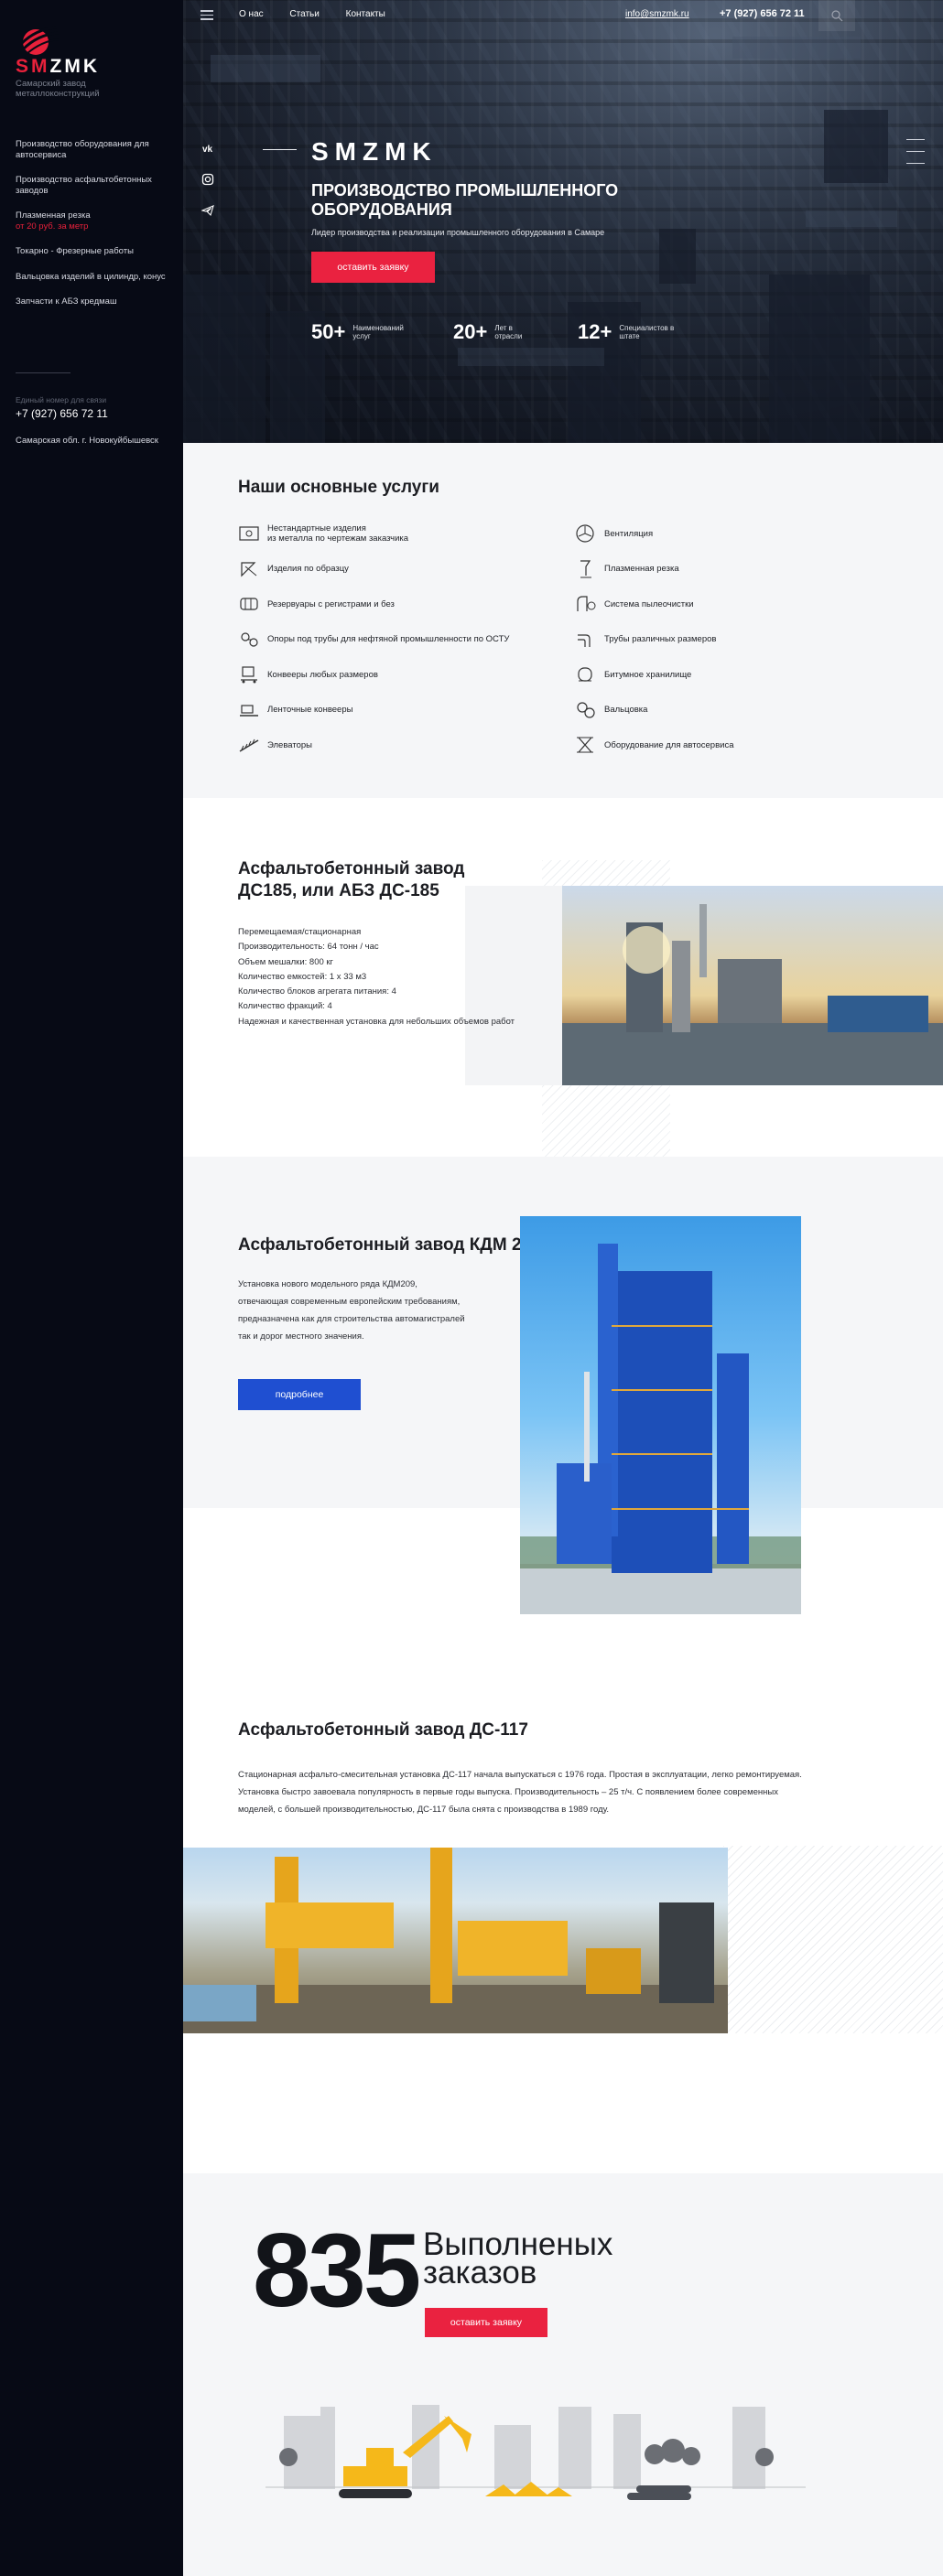 The width and height of the screenshot is (943, 2576). I want to click on more-button: подробнее, so click(299, 1394).